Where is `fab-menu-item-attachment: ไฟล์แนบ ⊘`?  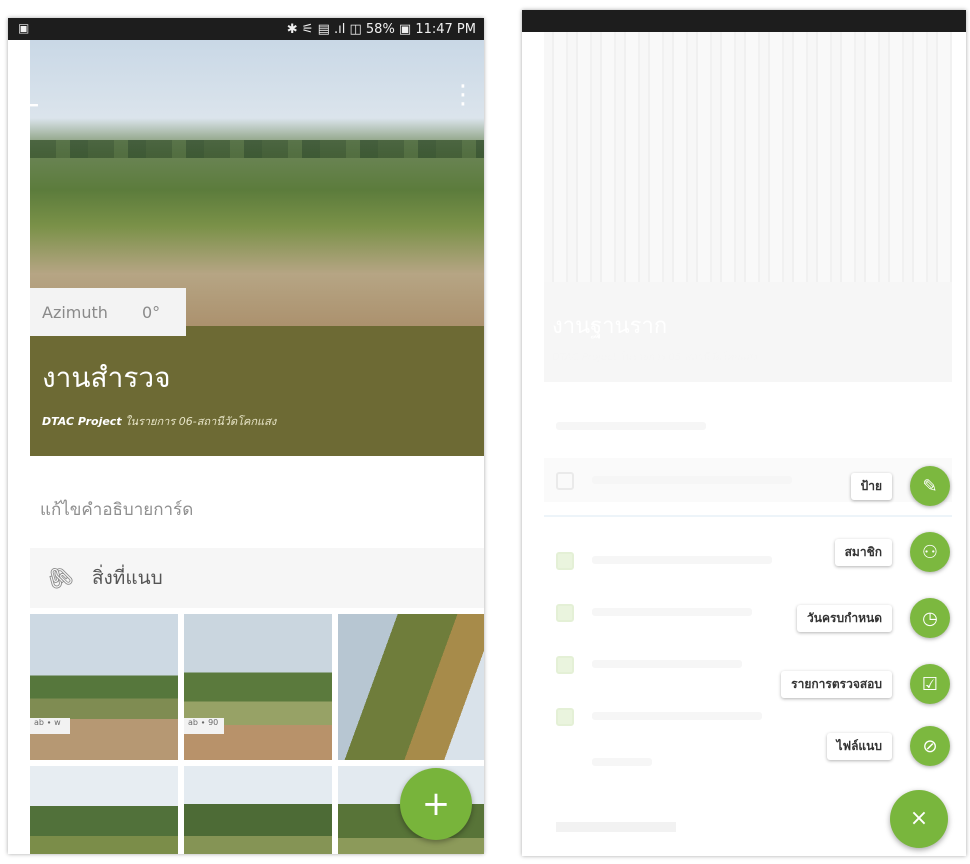
fab-menu-item-attachment: ไฟล์แนบ ⊘ is located at coordinates (888, 746).